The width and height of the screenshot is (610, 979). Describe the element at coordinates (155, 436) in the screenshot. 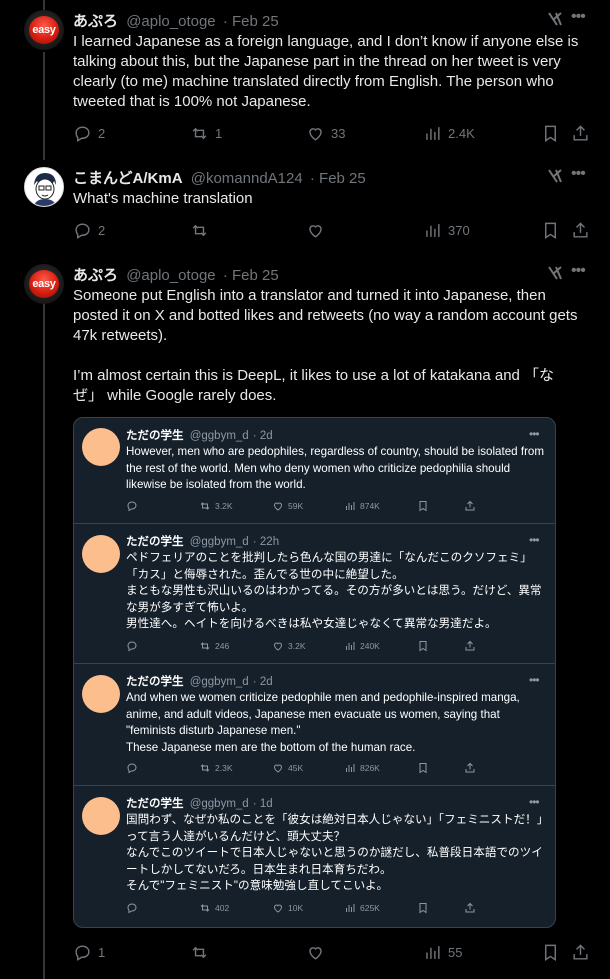

I see `embedded-name: ただの学生` at that location.